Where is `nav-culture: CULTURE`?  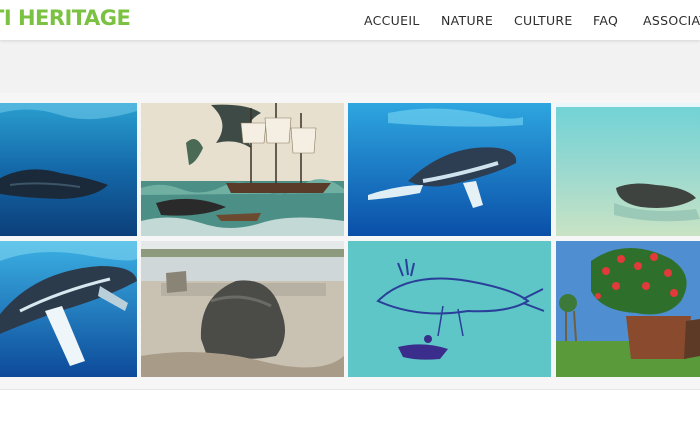
nav-culture: CULTURE is located at coordinates (543, 20).